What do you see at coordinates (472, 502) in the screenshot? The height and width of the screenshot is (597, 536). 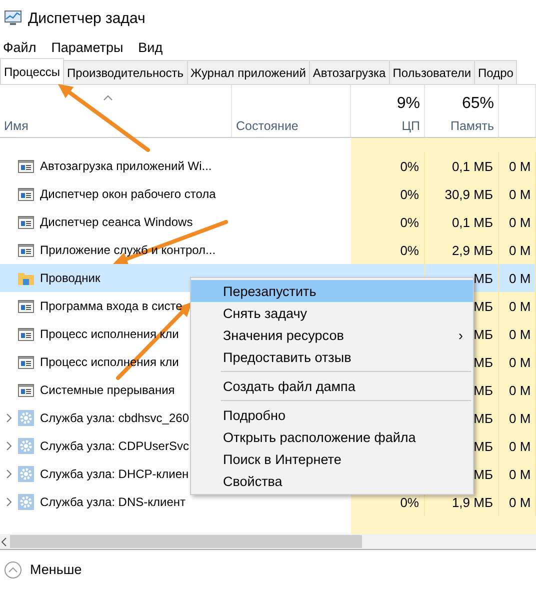 I see `memory-value: 1,9 МБ` at bounding box center [472, 502].